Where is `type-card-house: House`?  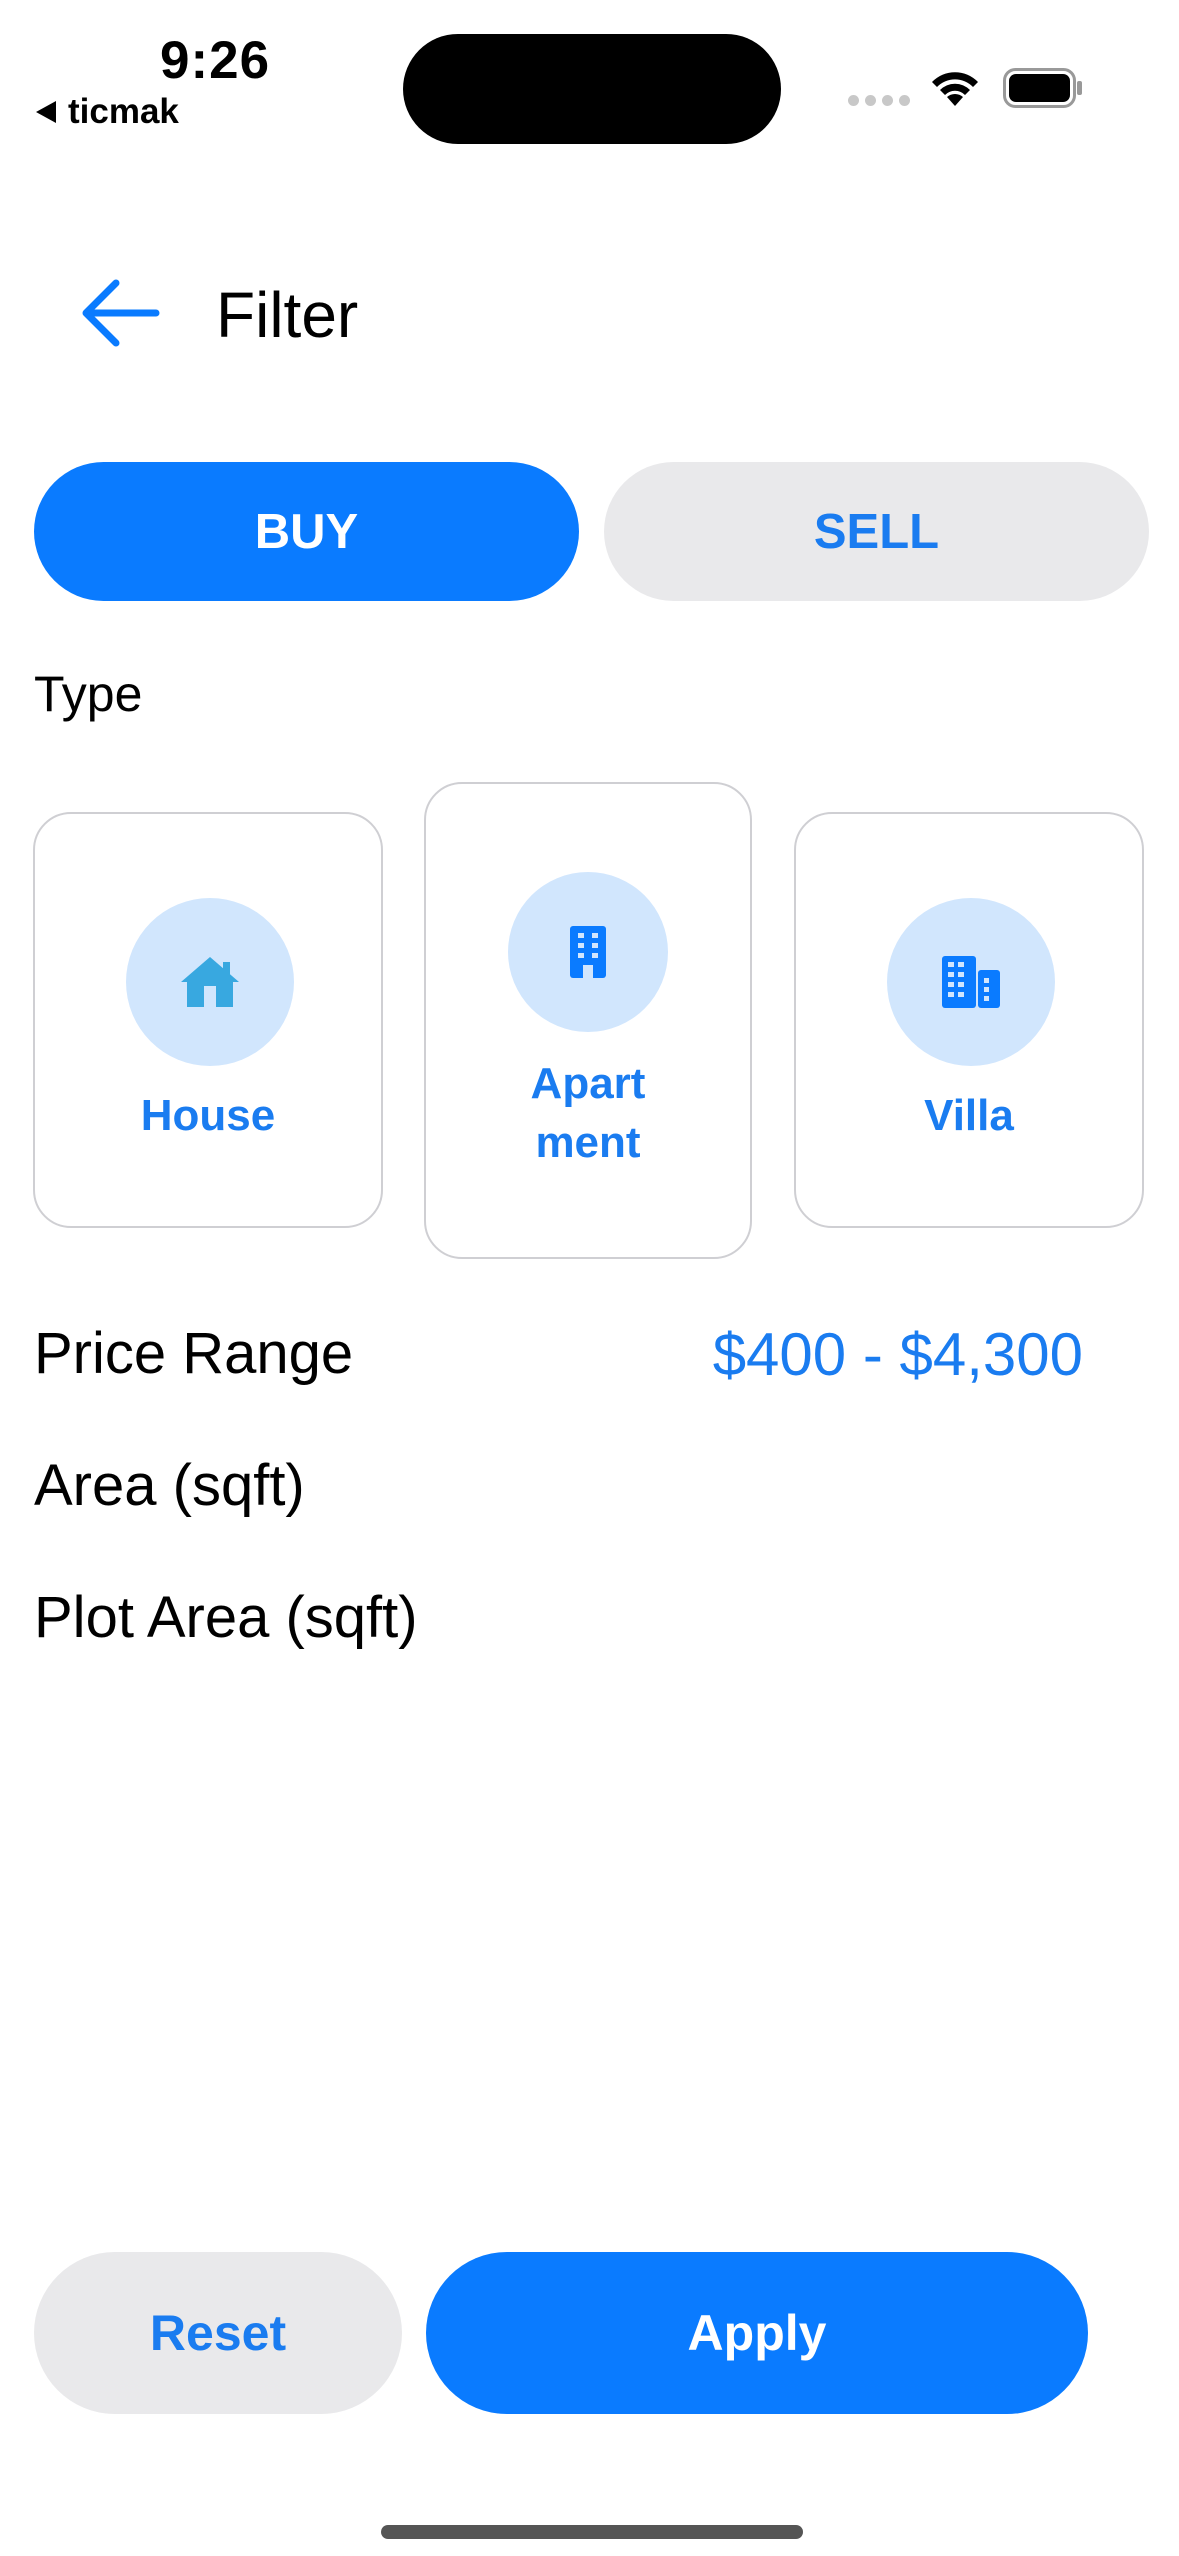
type-card-house: House is located at coordinates (208, 1020).